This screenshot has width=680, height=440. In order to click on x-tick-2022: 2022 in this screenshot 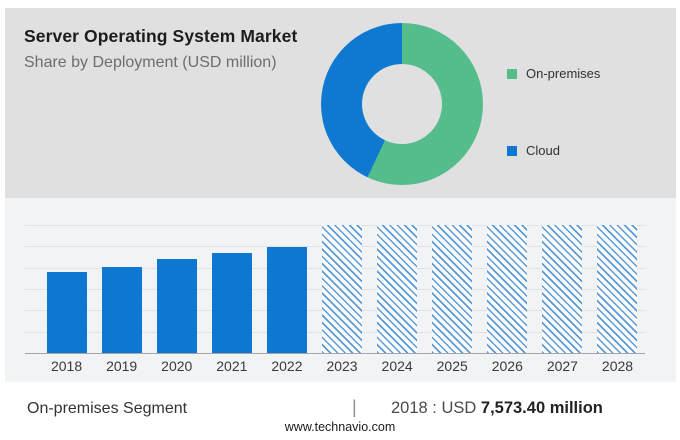, I will do `click(287, 366)`.